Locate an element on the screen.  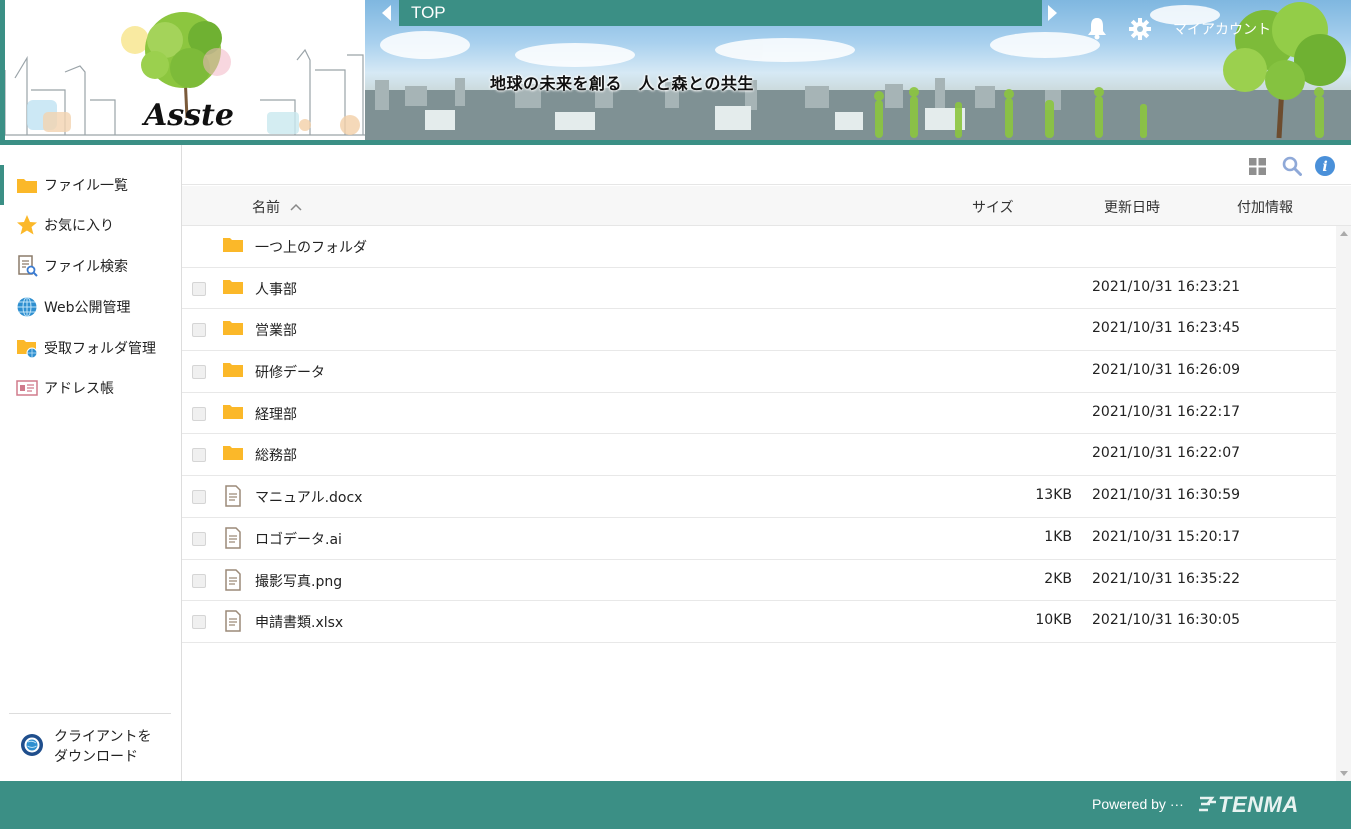
sidebar-item-label: Web公開管理 is located at coordinates (87, 308).